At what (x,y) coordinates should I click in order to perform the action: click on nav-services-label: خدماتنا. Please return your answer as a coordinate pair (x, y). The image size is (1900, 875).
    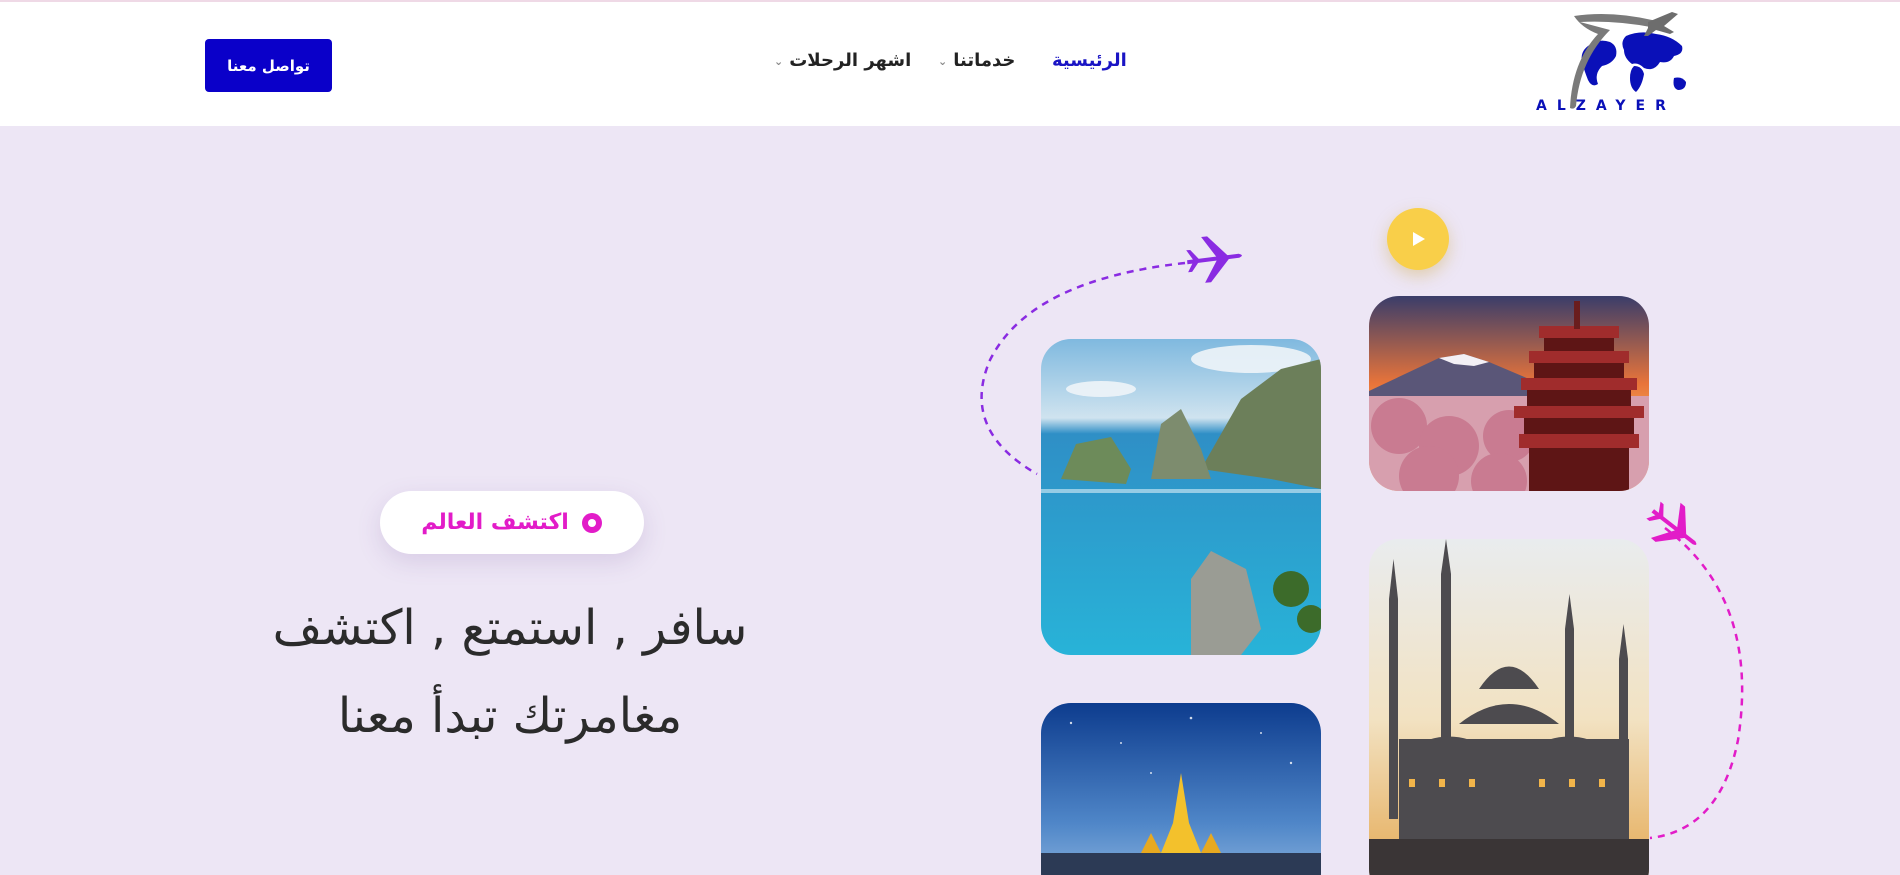
    Looking at the image, I should click on (984, 60).